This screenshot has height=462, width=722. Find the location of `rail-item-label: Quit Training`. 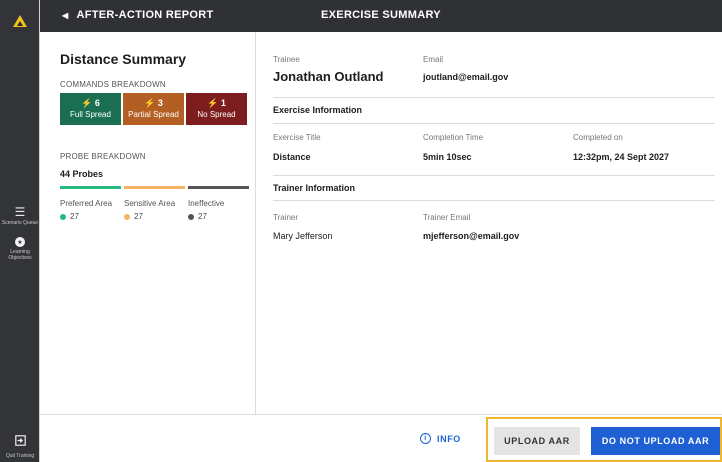

rail-item-label: Quit Training is located at coordinates (20, 456).